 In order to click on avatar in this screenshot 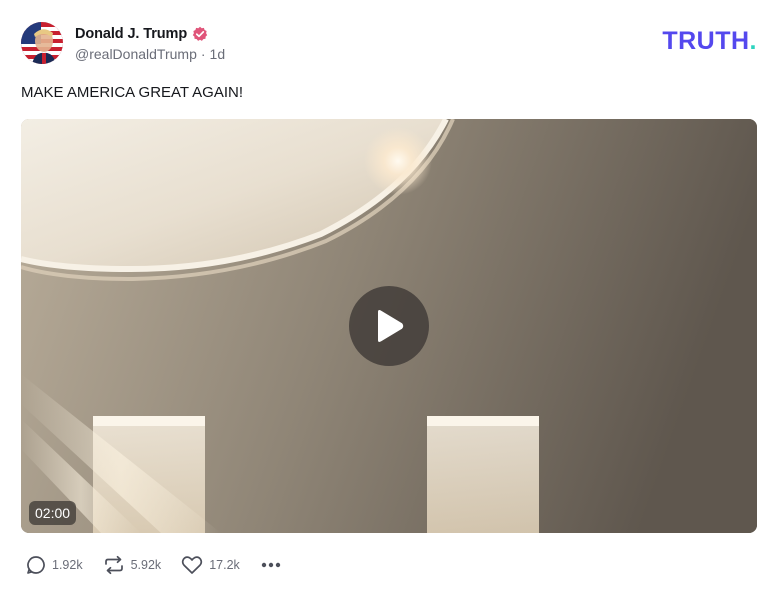, I will do `click(42, 43)`.